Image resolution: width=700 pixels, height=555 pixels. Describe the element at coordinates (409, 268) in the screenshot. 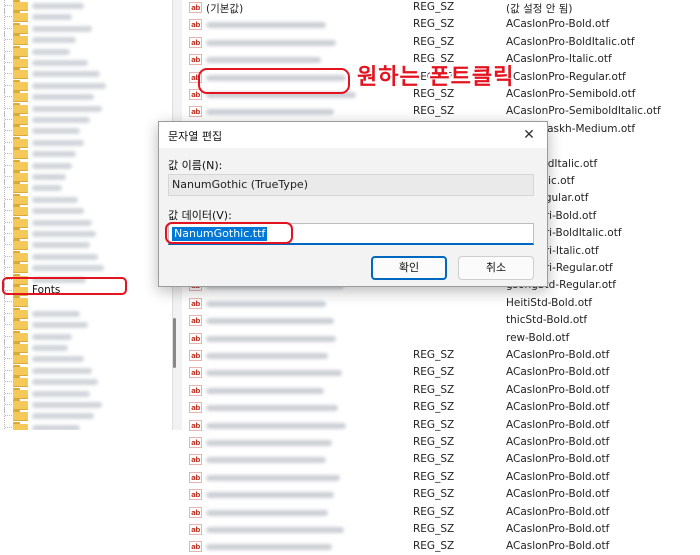

I see `ok-button: 확인` at that location.